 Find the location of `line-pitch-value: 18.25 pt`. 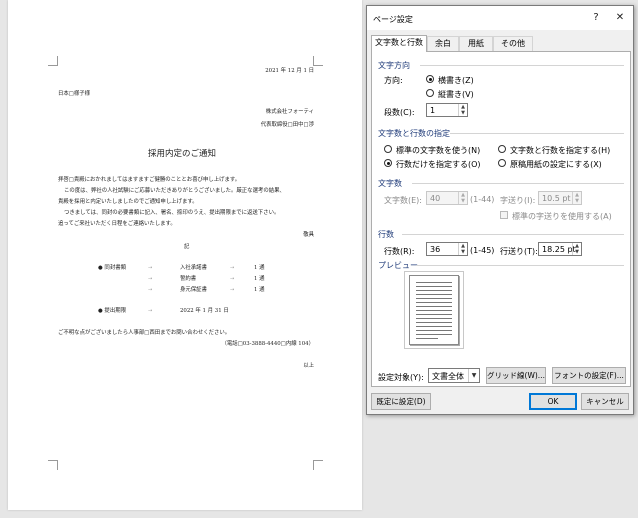

line-pitch-value: 18.25 pt is located at coordinates (559, 249).